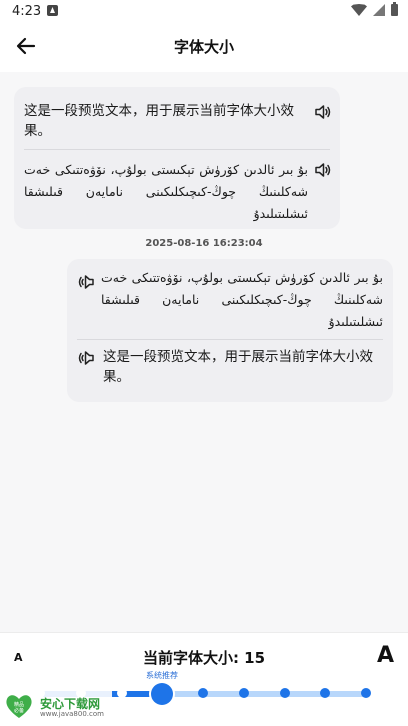 The width and height of the screenshot is (408, 726). What do you see at coordinates (19, 710) in the screenshot?
I see `svg-text: 必备` at bounding box center [19, 710].